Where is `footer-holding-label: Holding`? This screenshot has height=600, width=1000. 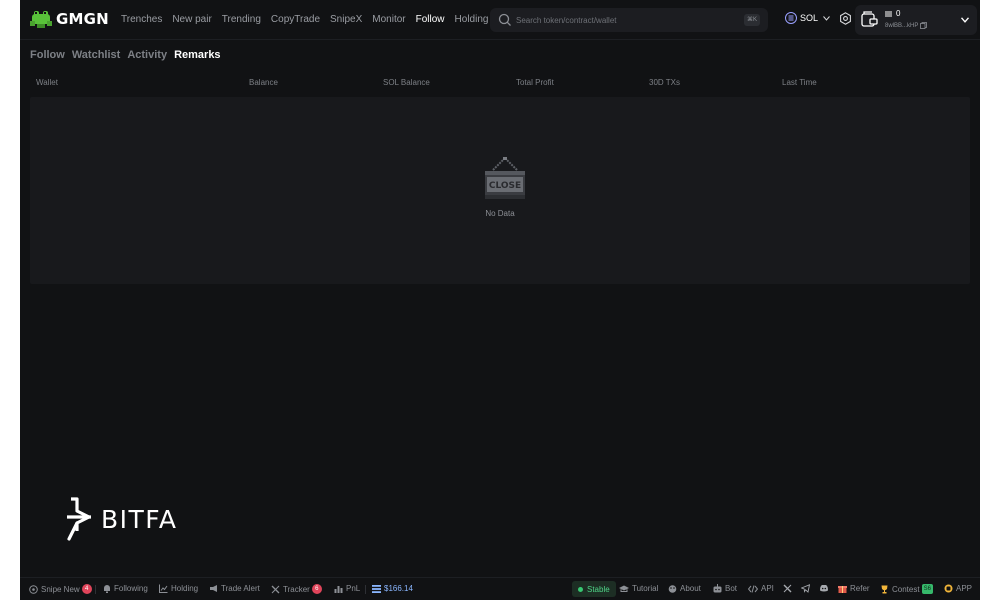 footer-holding-label: Holding is located at coordinates (185, 588).